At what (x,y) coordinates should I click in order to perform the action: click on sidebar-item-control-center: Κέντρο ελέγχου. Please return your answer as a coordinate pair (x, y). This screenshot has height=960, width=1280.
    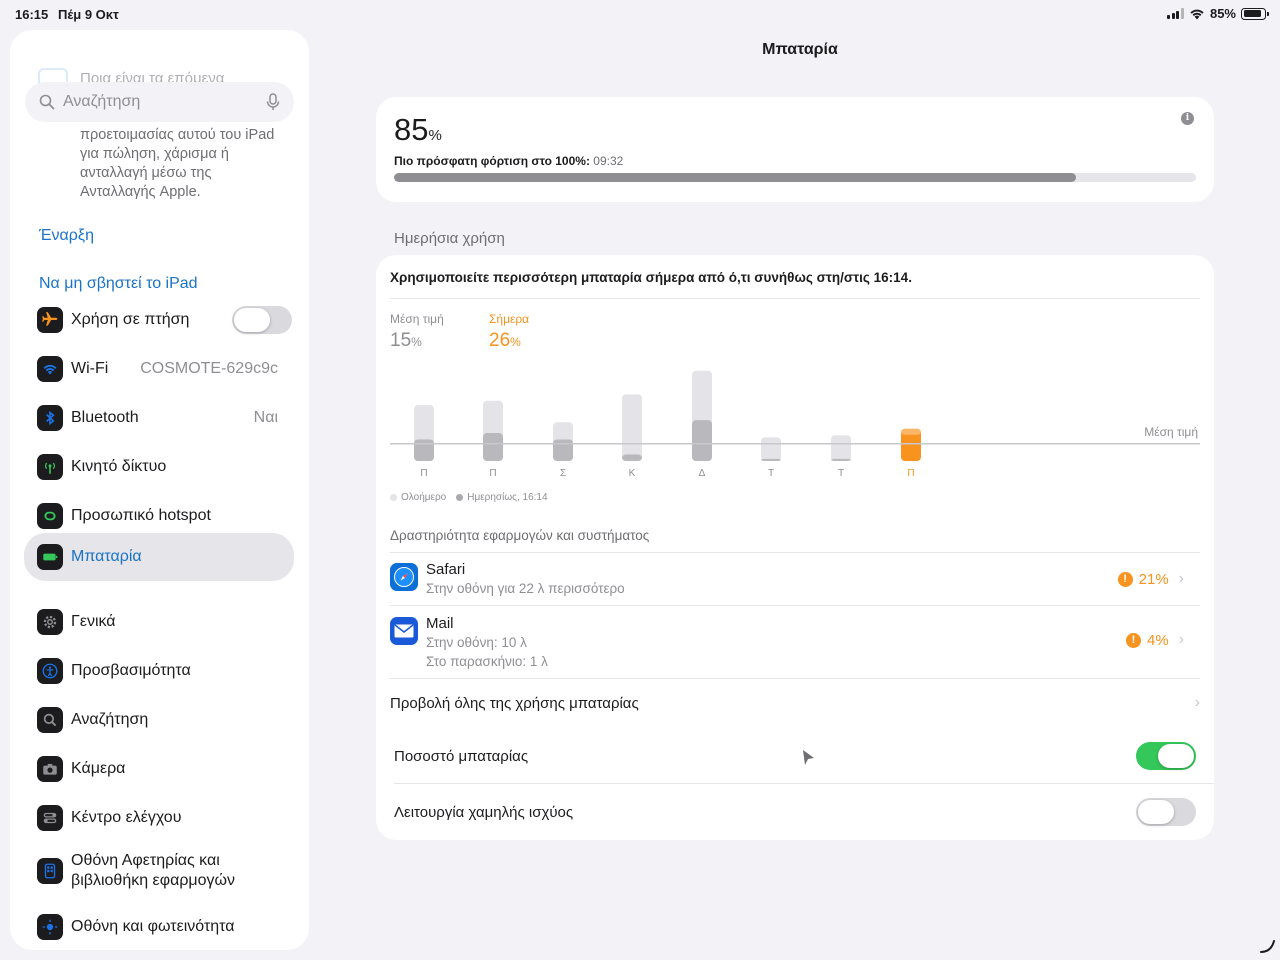
    Looking at the image, I should click on (159, 818).